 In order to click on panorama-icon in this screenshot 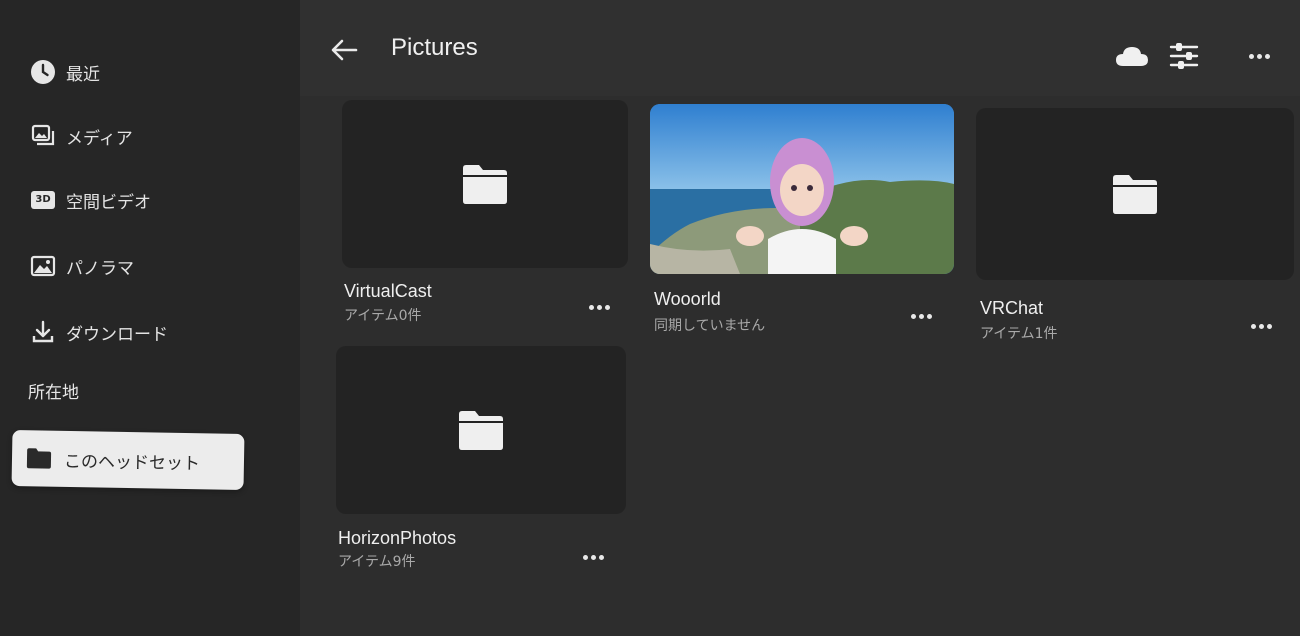, I will do `click(43, 266)`.